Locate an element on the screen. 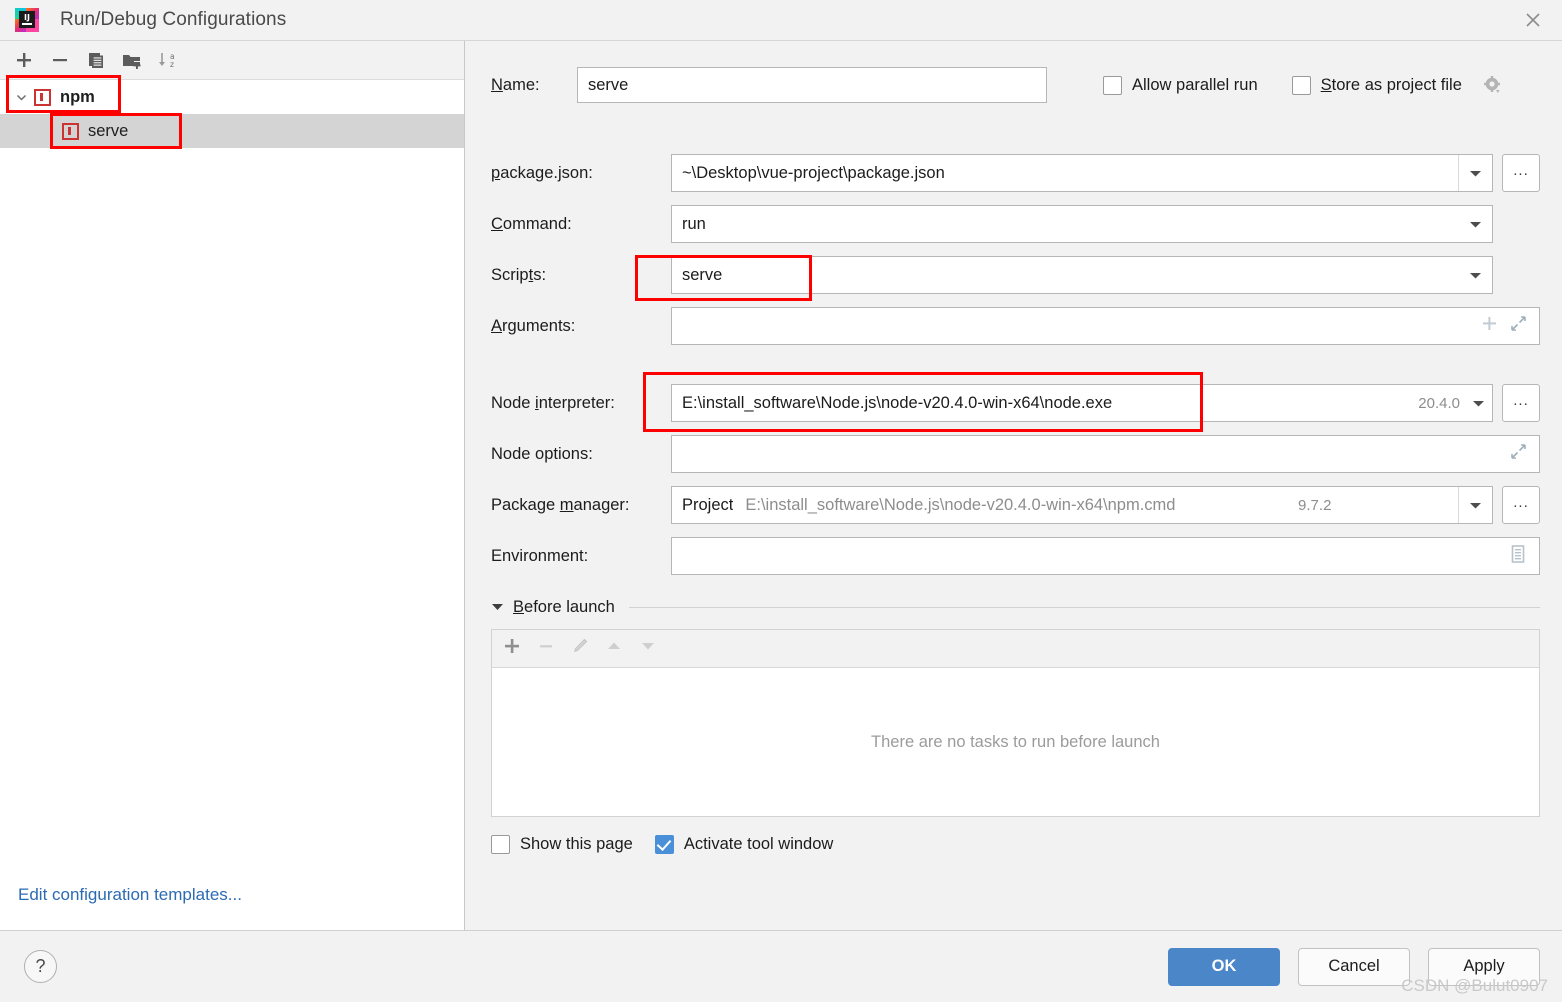  show-this-page-checkbox: Show this page is located at coordinates (562, 844).